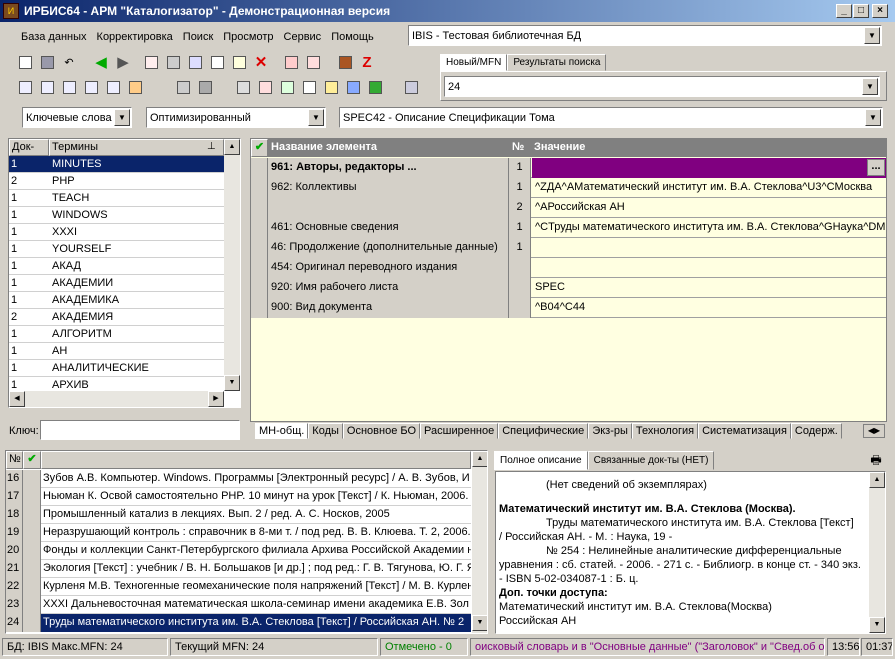 The height and width of the screenshot is (659, 895). What do you see at coordinates (291, 62) in the screenshot?
I see `mark-icon` at bounding box center [291, 62].